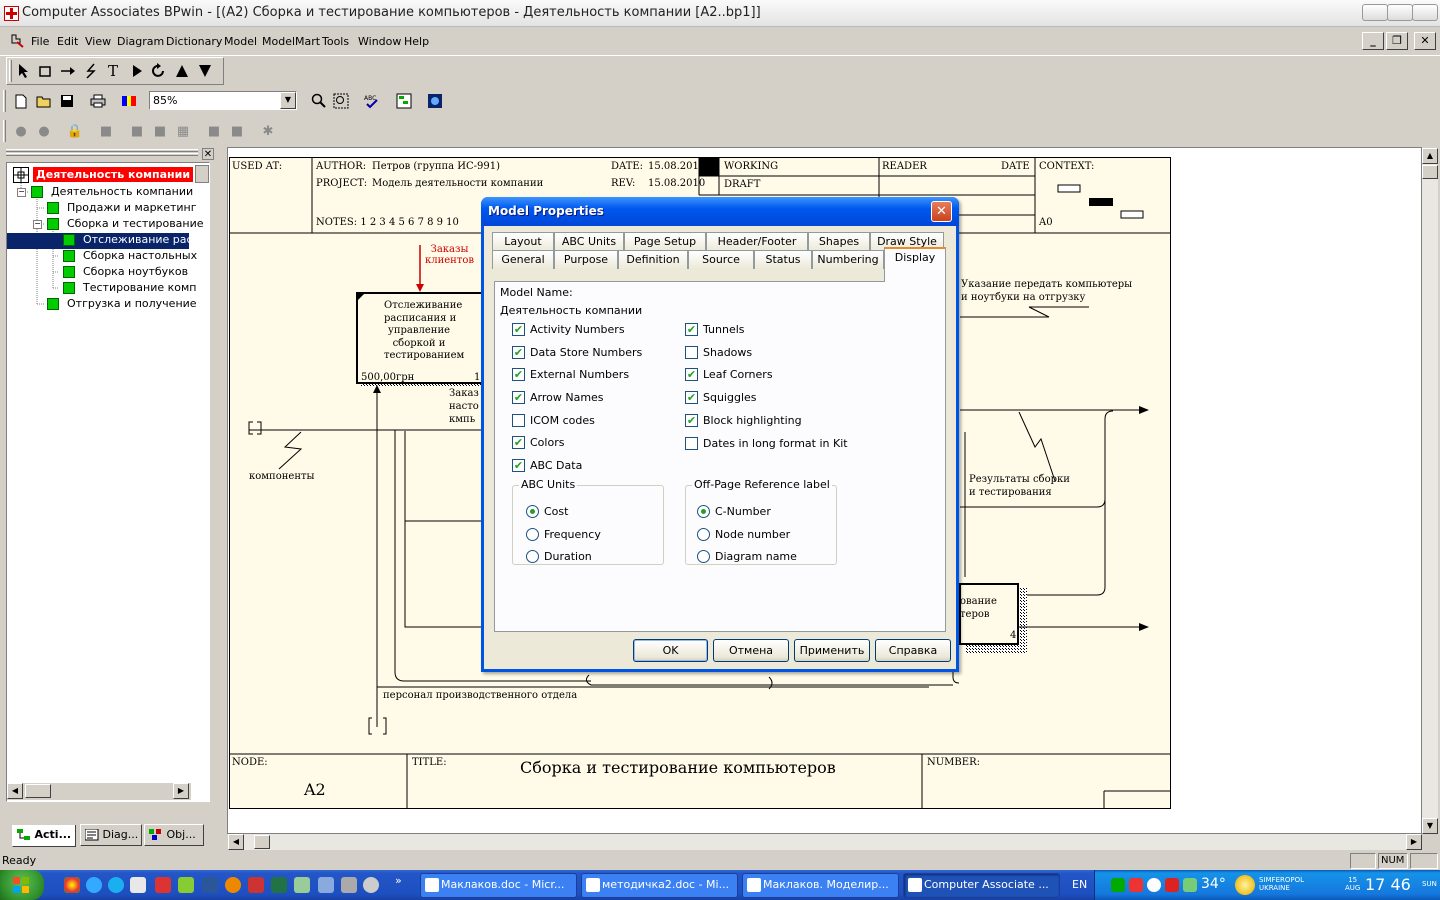 The image size is (1440, 900). What do you see at coordinates (21, 131) in the screenshot?
I see `mm-connect-icon: ●` at bounding box center [21, 131].